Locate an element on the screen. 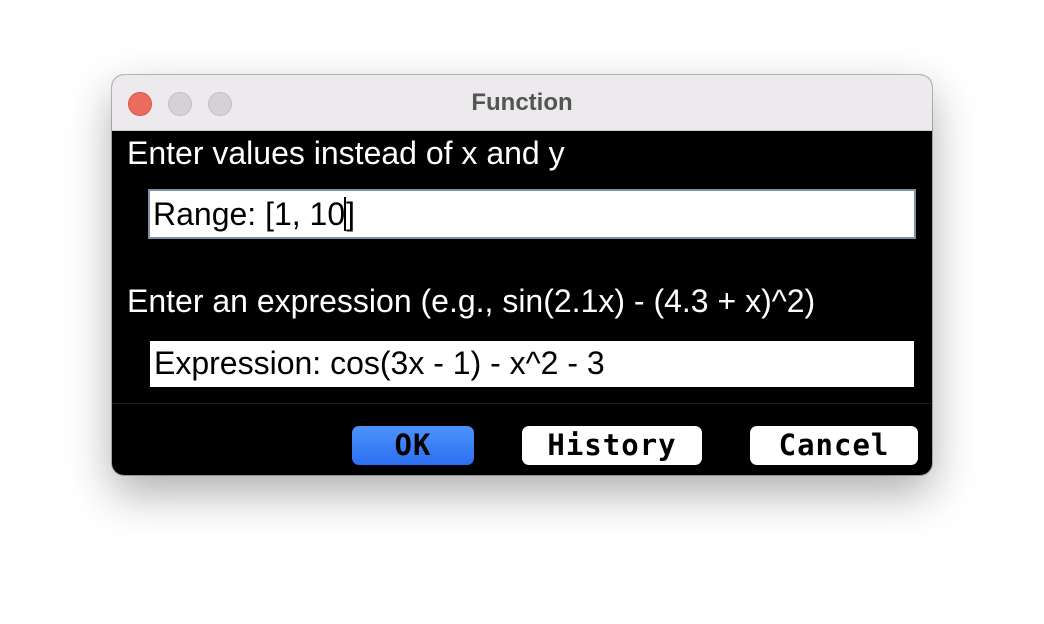  expression-input: Expression: cos(3x - 1) - x^2 - 3 is located at coordinates (532, 364).